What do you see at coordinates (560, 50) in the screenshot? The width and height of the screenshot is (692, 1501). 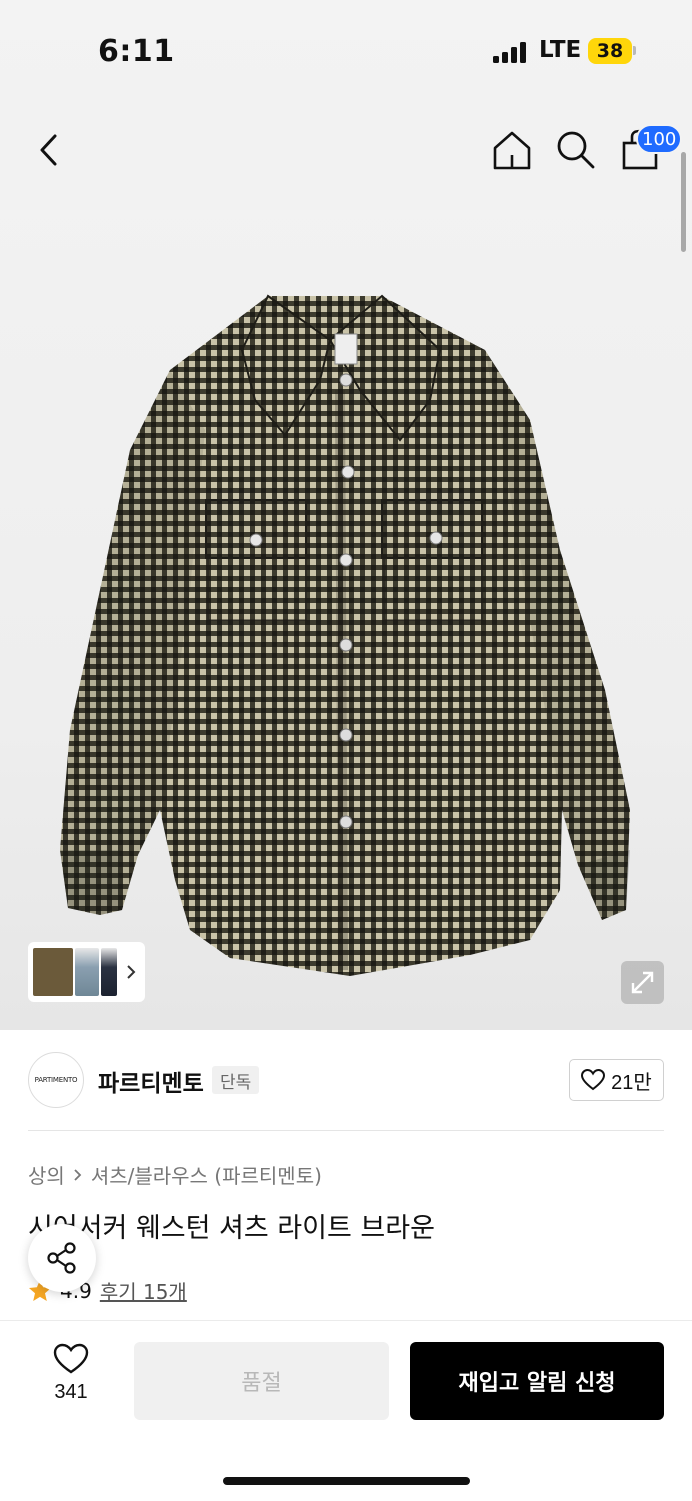 I see `network-label: LTE` at bounding box center [560, 50].